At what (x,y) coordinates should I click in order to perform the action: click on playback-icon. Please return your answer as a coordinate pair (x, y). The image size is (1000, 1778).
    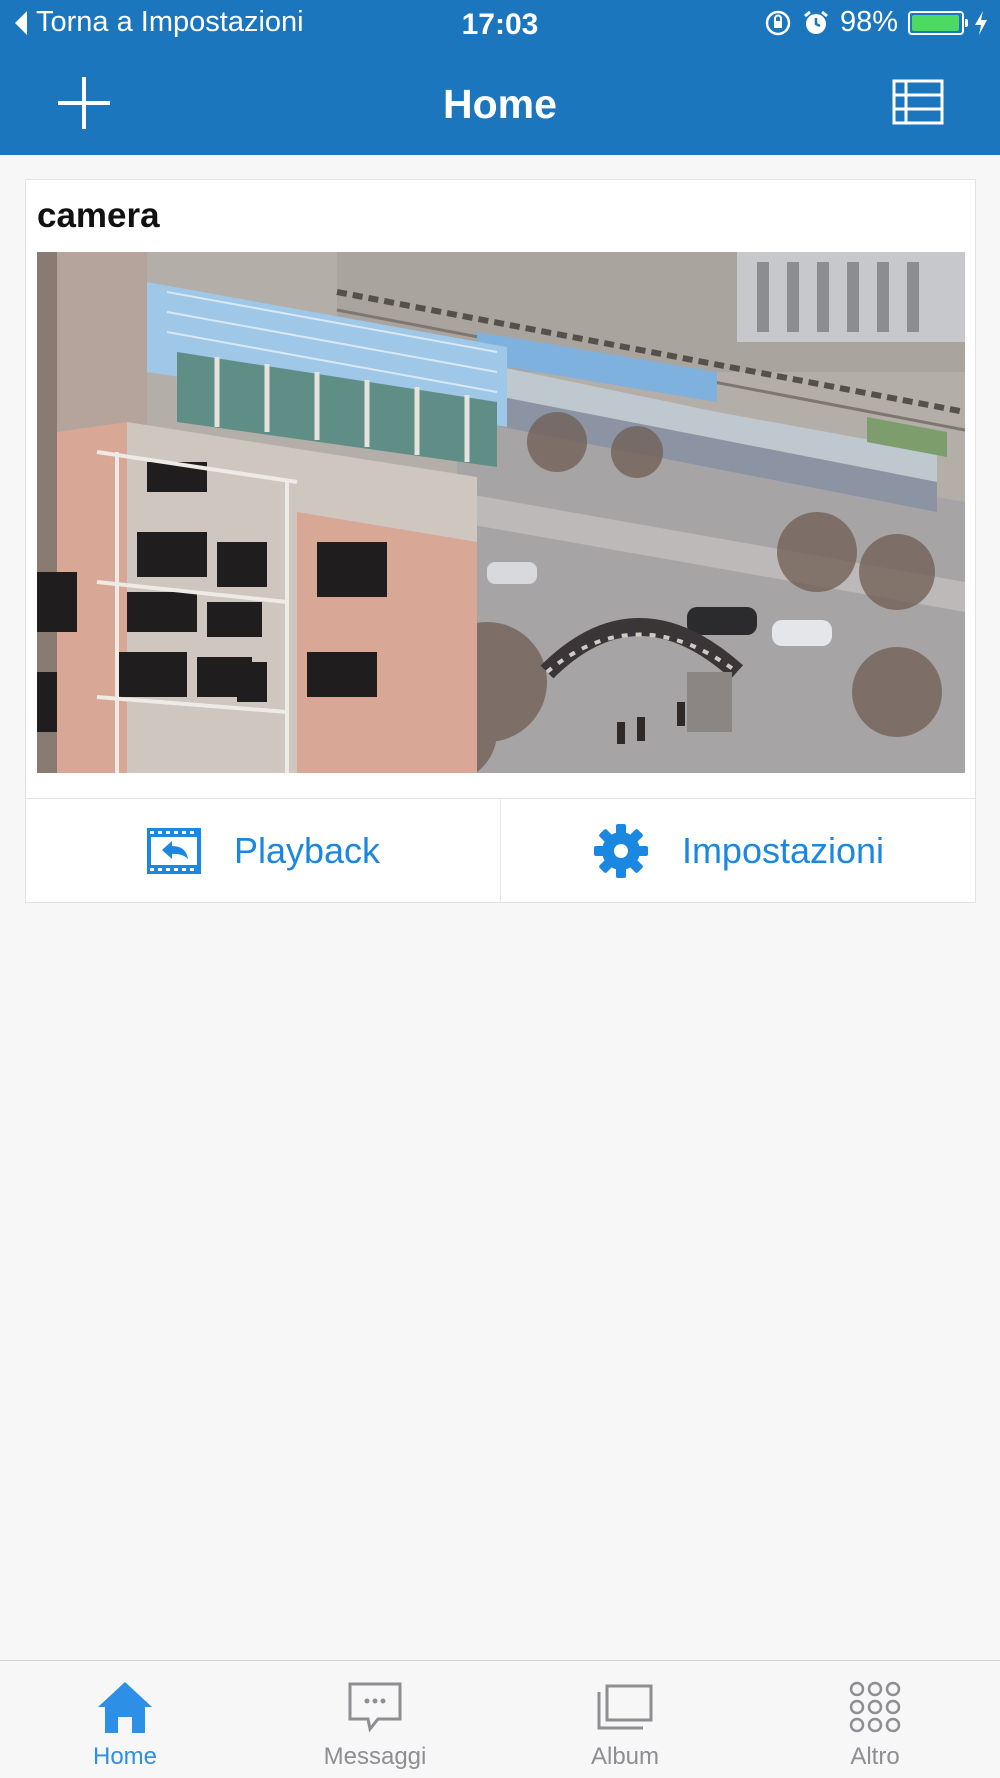
    Looking at the image, I should click on (173, 851).